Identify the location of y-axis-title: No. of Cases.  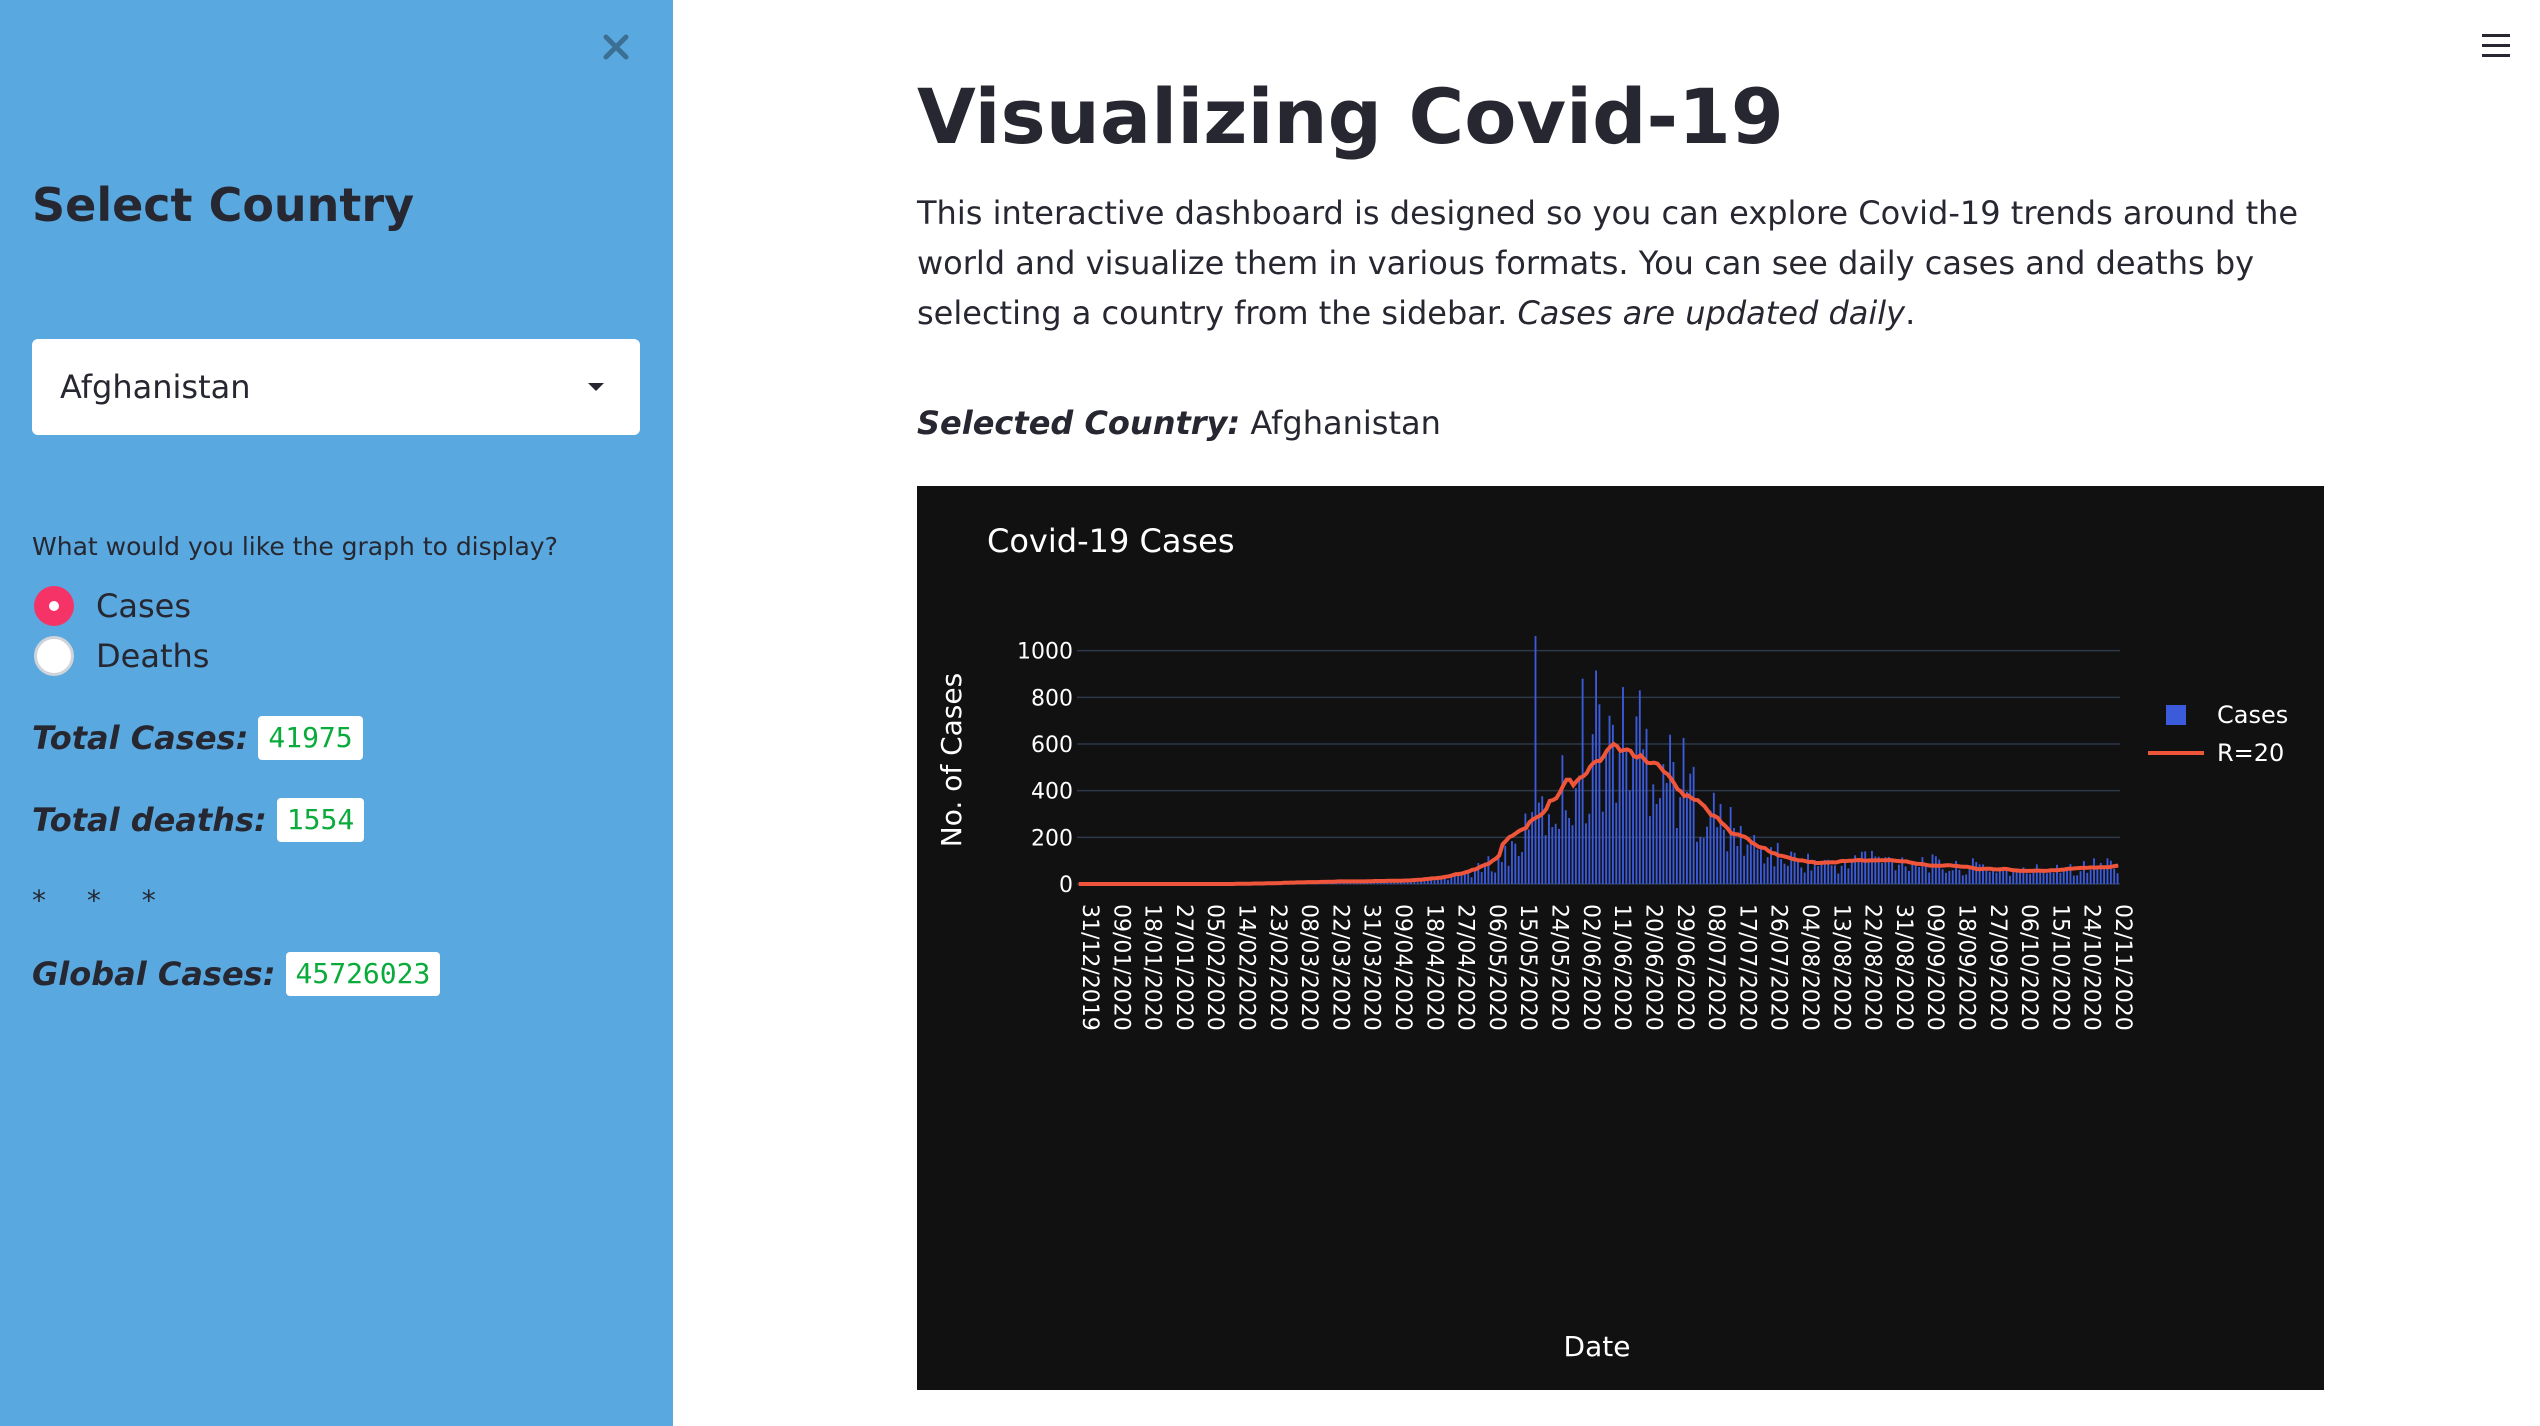
(951, 760).